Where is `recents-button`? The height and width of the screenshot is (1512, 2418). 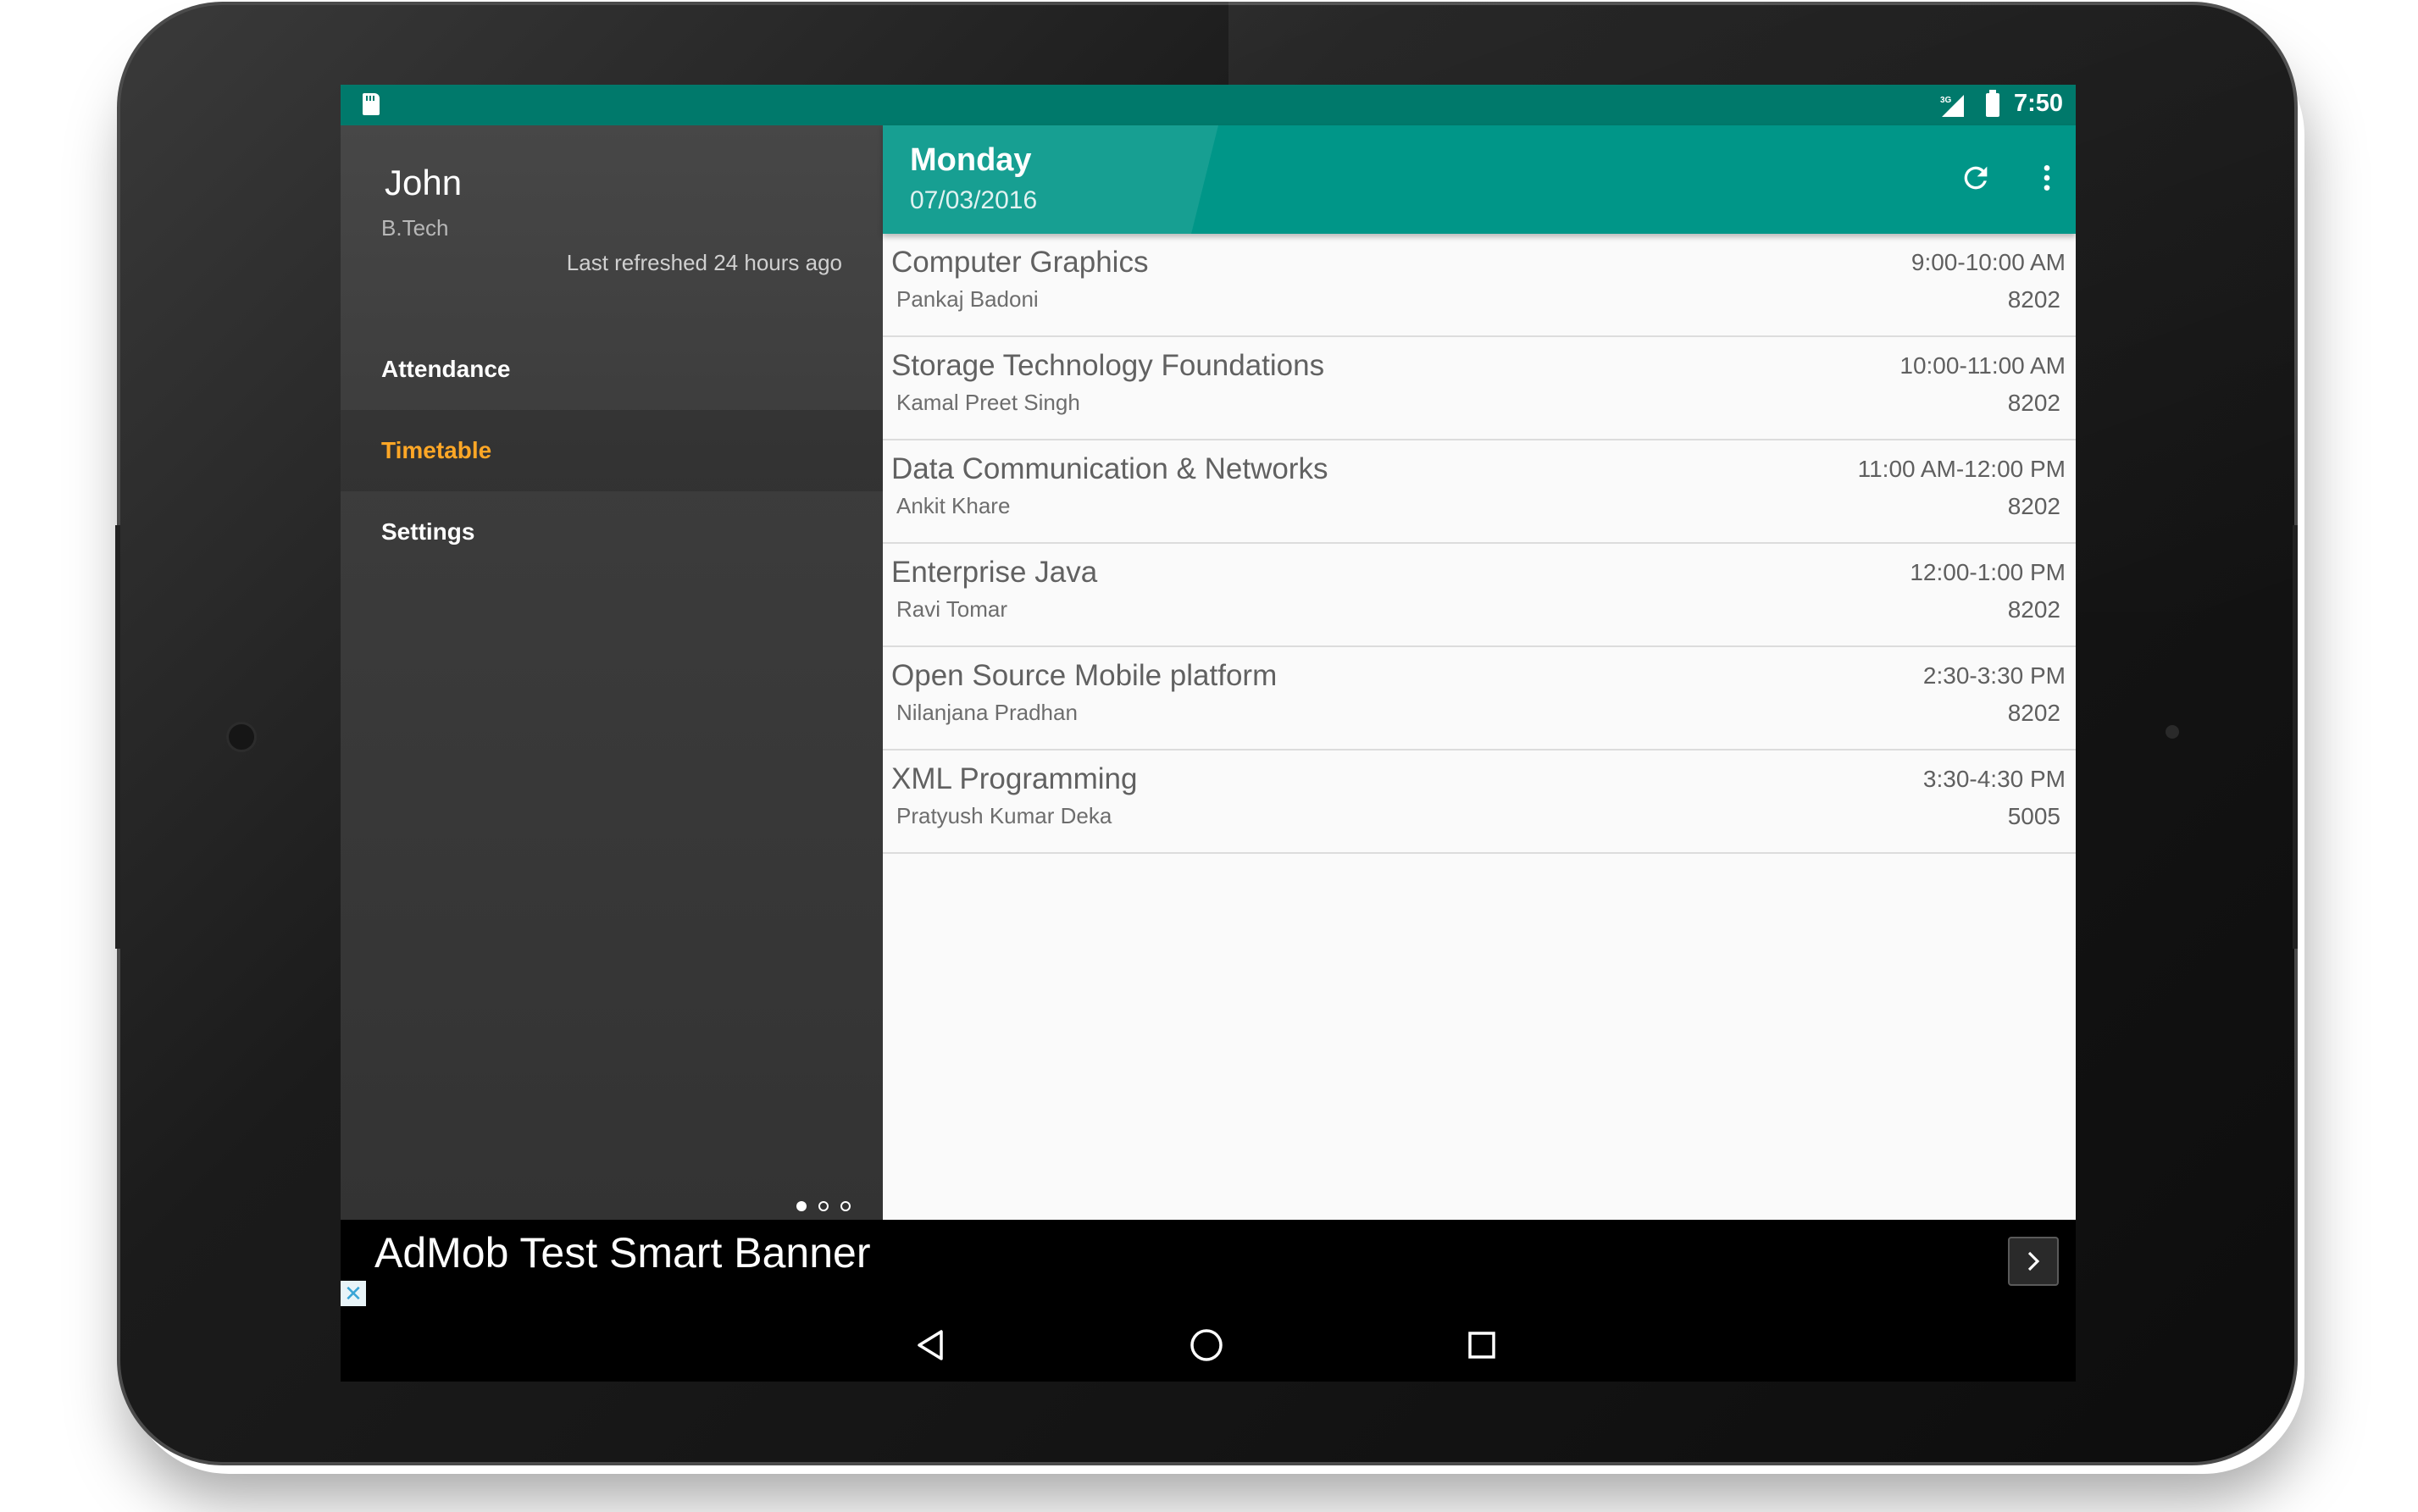
recents-button is located at coordinates (1481, 1345).